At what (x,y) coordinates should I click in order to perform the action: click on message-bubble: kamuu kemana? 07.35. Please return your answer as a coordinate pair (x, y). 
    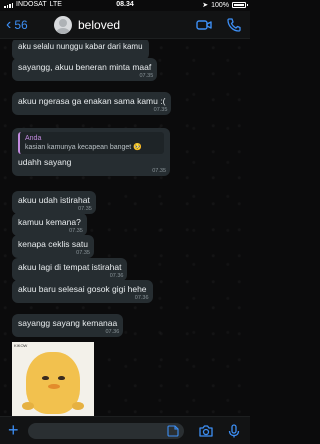
    Looking at the image, I should click on (49, 224).